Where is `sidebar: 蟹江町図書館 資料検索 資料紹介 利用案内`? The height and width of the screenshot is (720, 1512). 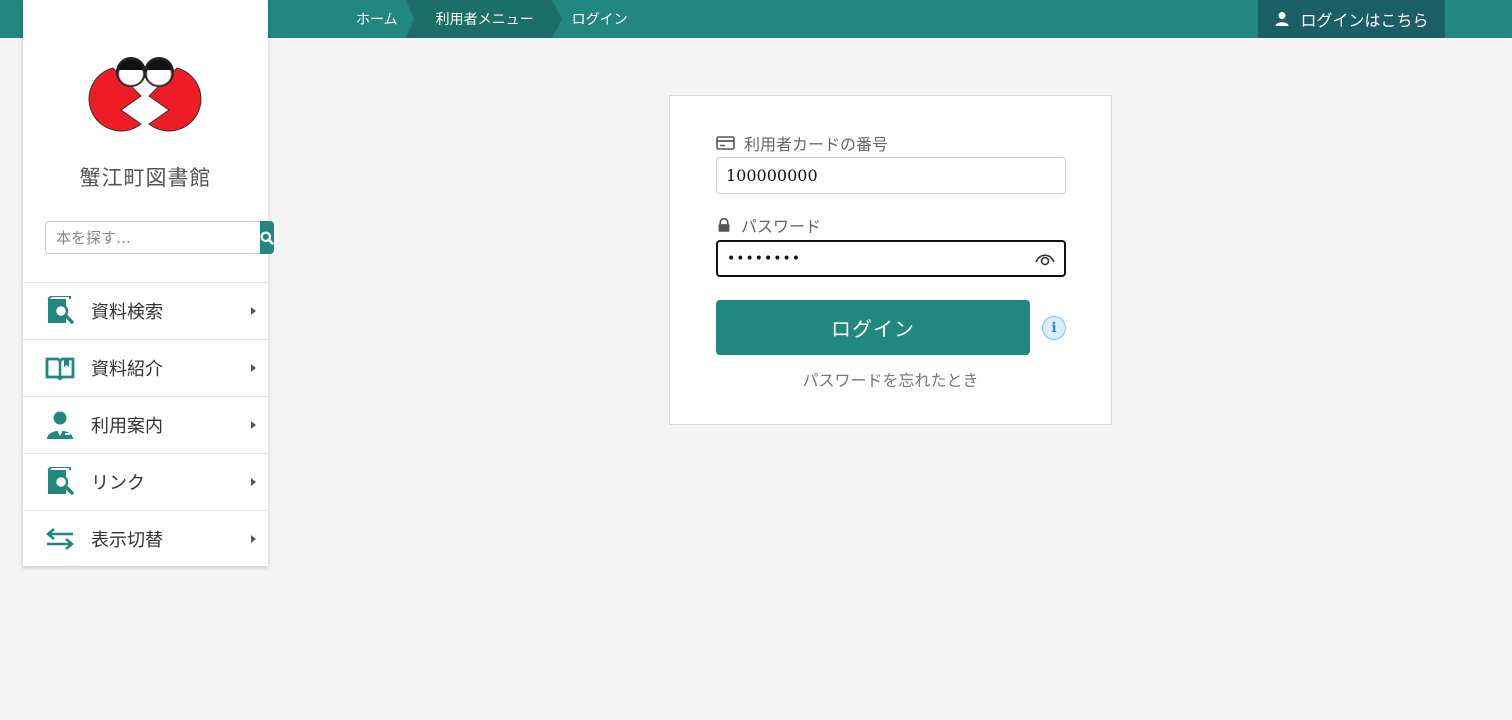 sidebar: 蟹江町図書館 資料検索 資料紹介 利用案内 is located at coordinates (148, 283).